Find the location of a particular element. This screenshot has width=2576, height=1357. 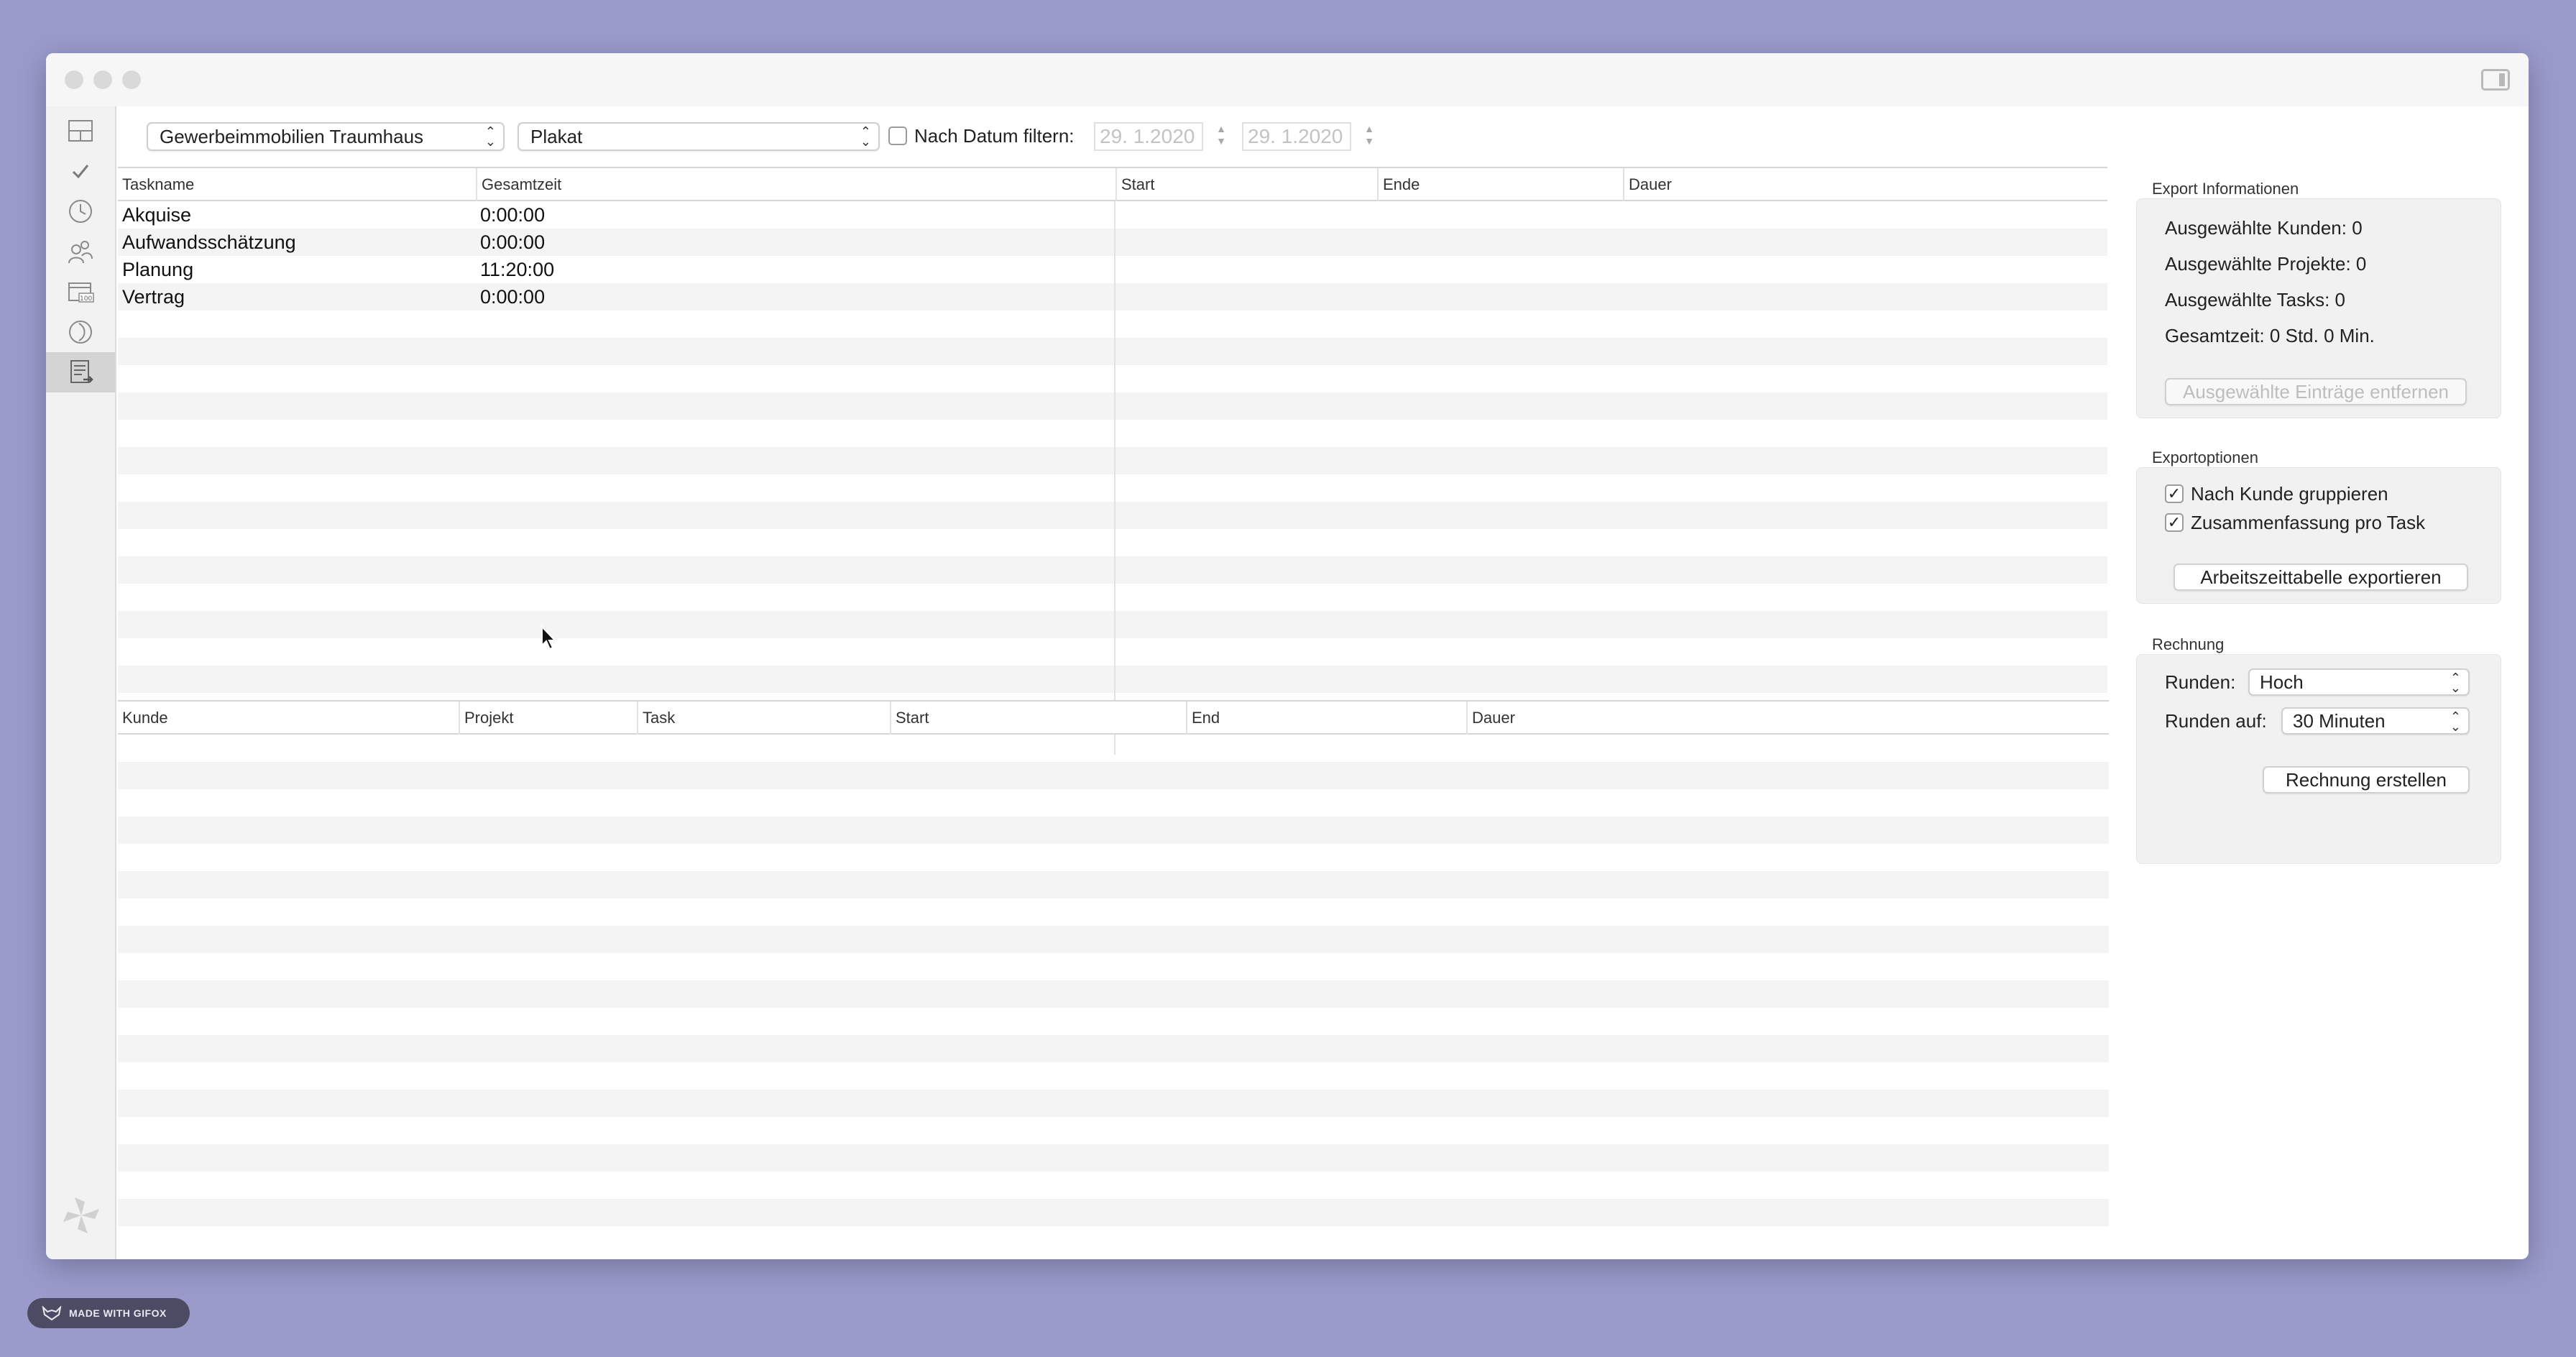

table-row: Aufwandsschätzung 0:00:00 is located at coordinates (1112, 242).